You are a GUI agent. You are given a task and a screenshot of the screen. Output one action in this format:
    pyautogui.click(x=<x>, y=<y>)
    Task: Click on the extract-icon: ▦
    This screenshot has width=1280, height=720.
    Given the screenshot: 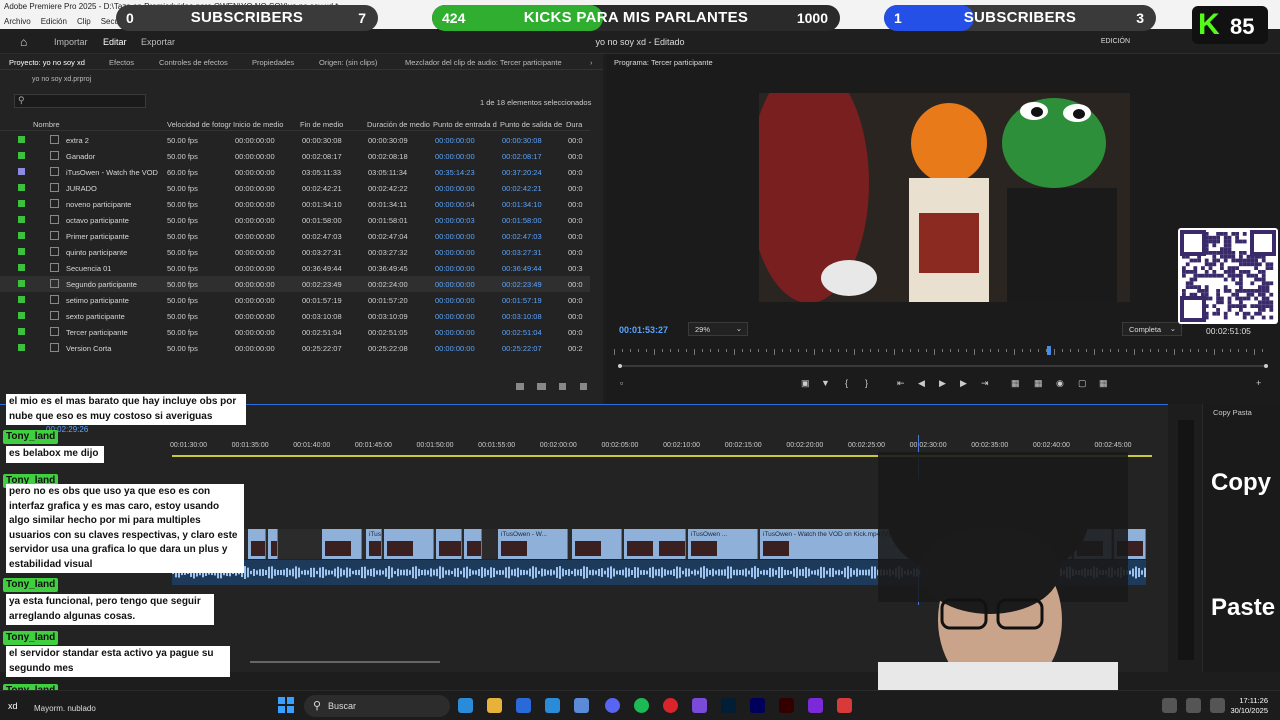 What is the action you would take?
    pyautogui.click(x=1038, y=383)
    